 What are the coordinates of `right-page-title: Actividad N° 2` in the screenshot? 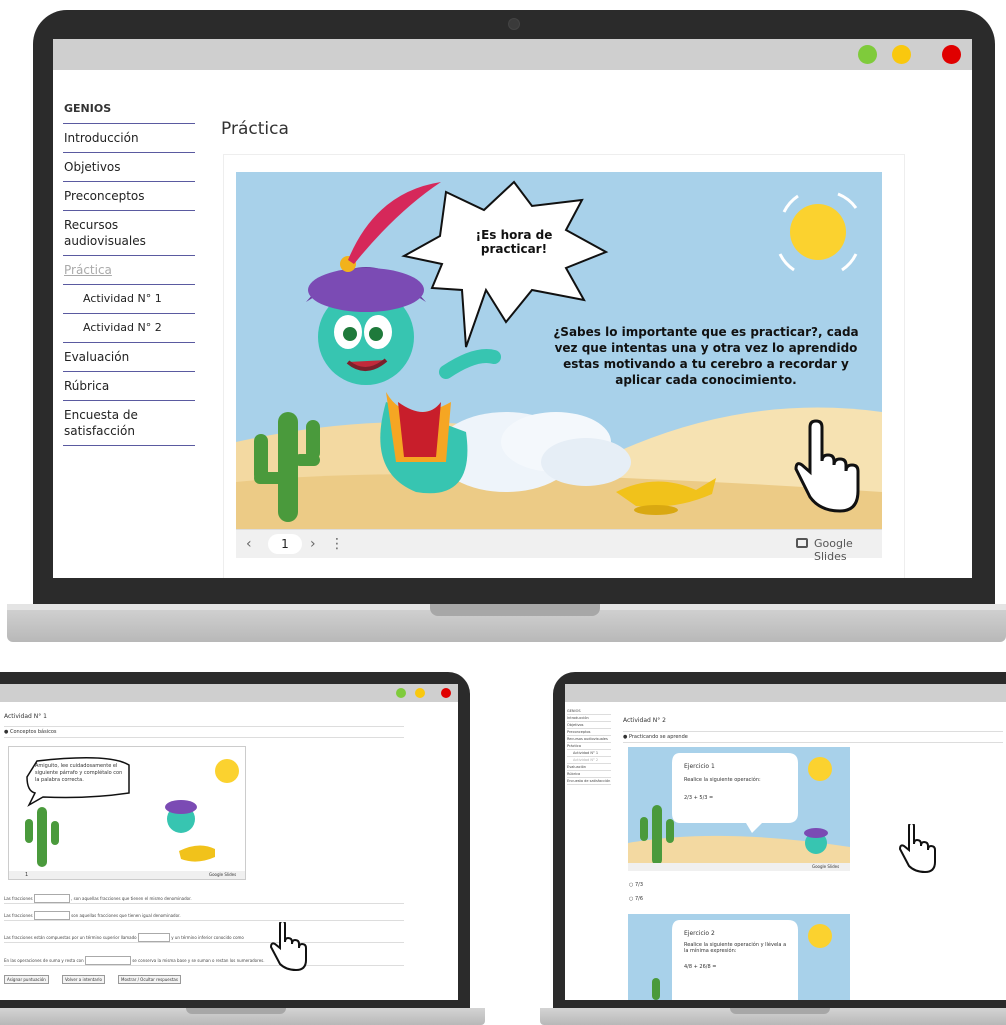 It's located at (644, 720).